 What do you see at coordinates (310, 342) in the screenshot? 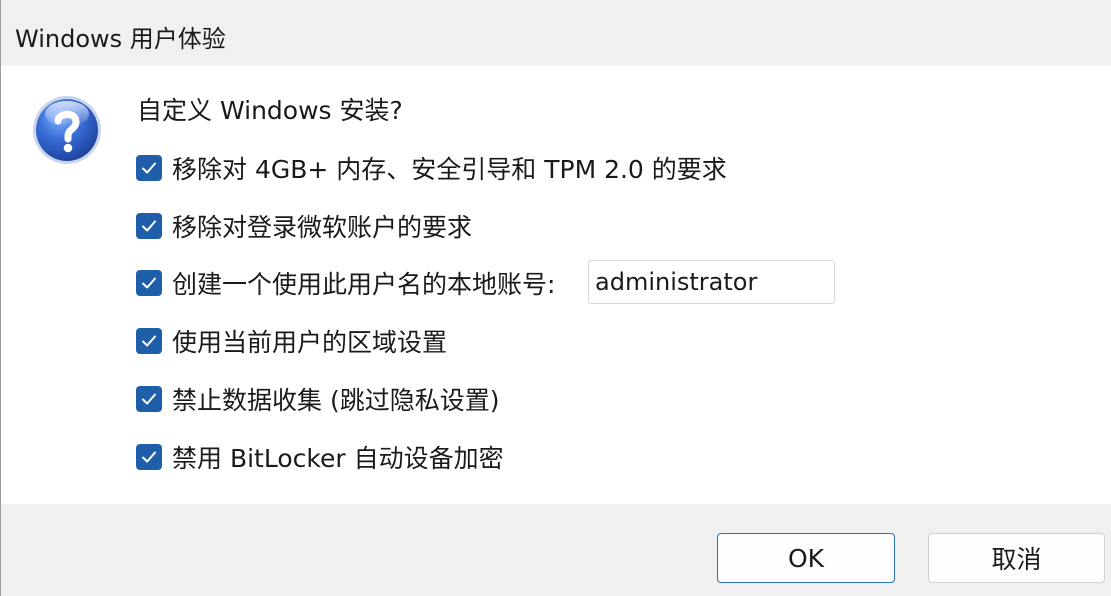
I see `option-label: 使用当前用户的区域设置` at bounding box center [310, 342].